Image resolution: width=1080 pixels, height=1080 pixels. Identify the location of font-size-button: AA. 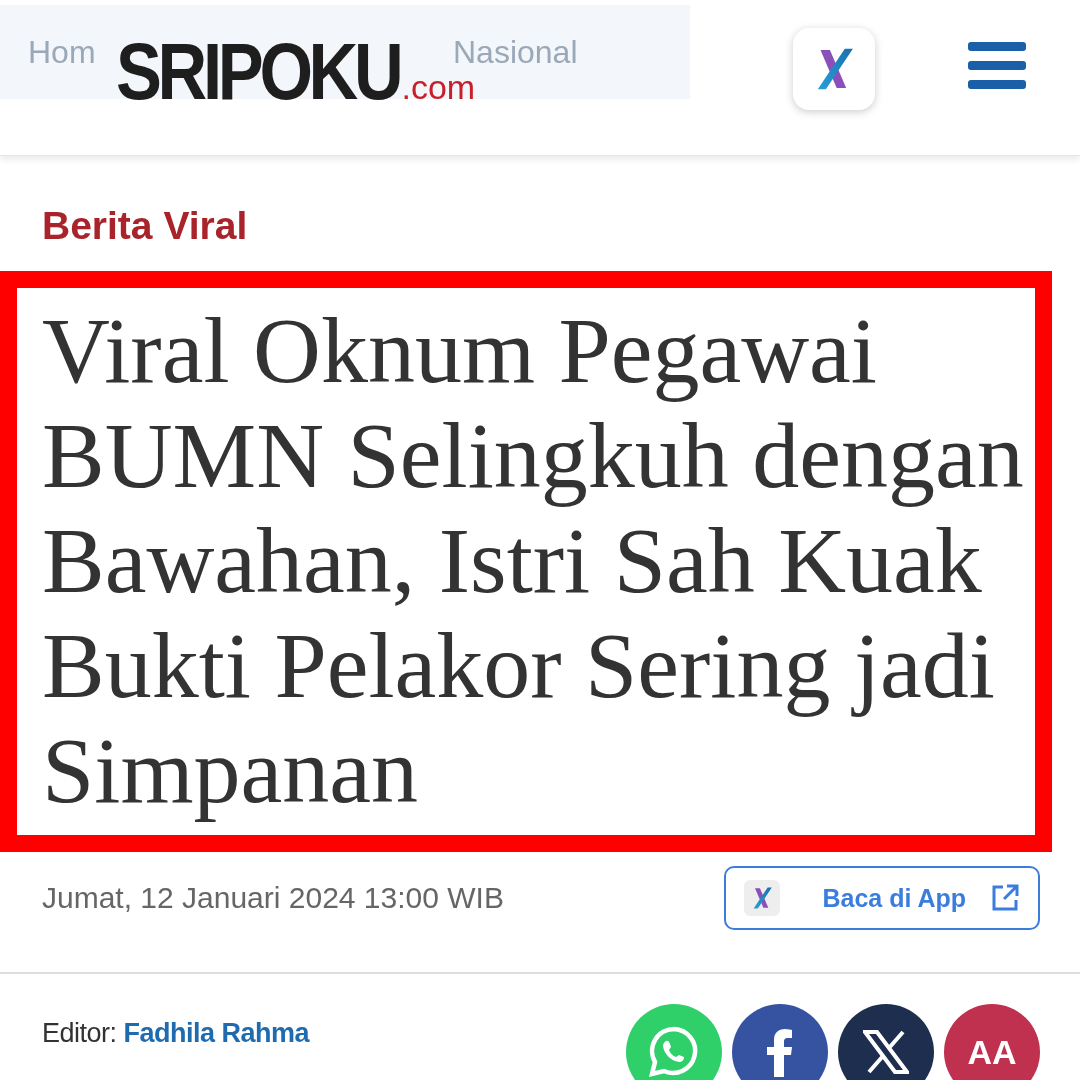
(992, 1042).